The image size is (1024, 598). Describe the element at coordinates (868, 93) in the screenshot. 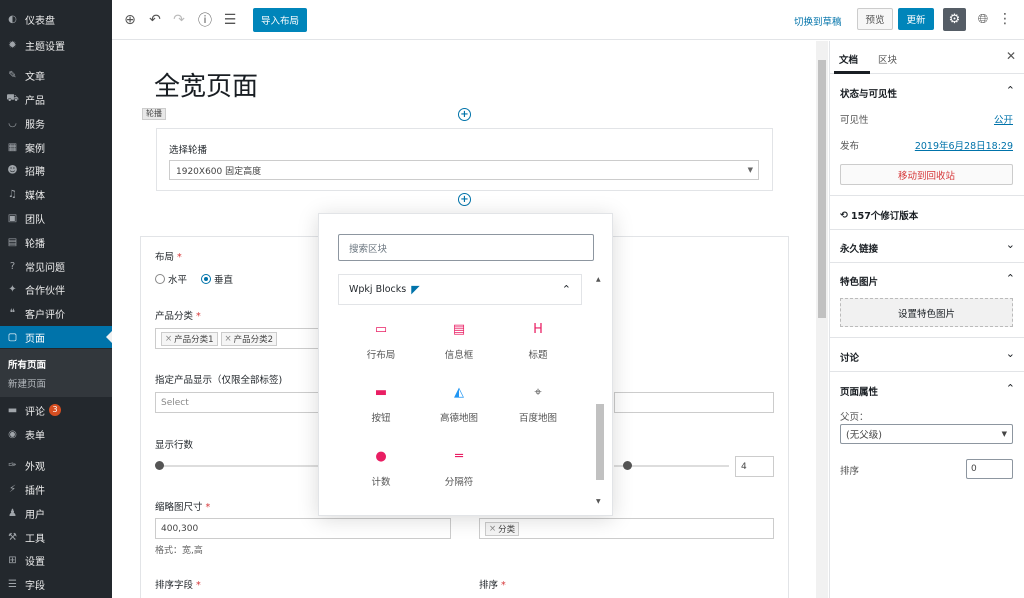

I see `status-visibility-title: 状态与可见性` at that location.